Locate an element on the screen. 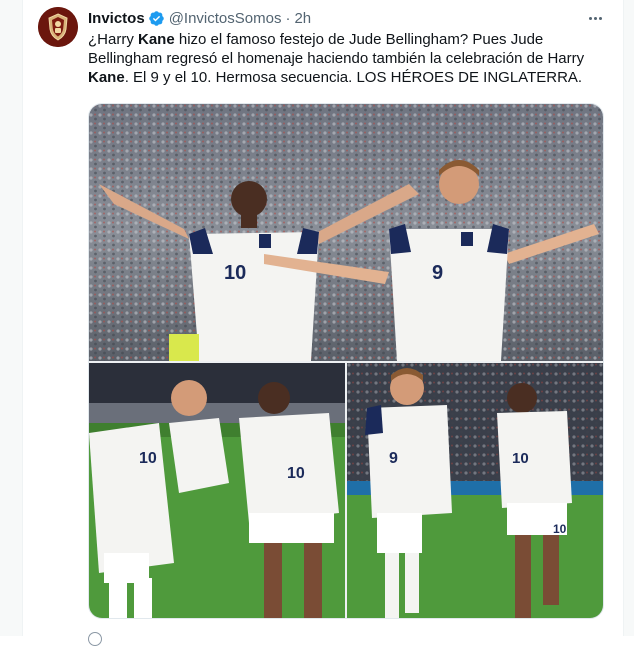  card-border-left is located at coordinates (22, 318).